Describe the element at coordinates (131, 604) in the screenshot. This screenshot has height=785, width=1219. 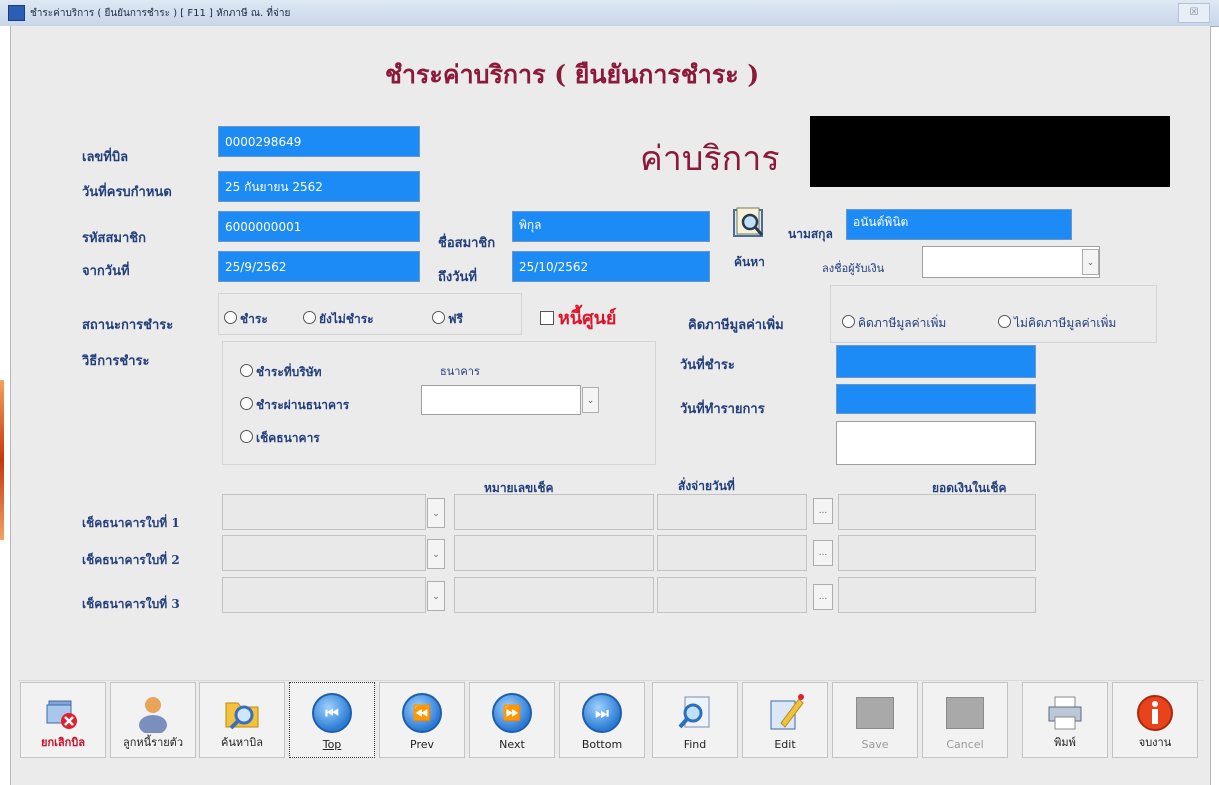
I see `cheque-row-3-label: เช็คธนาคารใบที่ 3` at that location.